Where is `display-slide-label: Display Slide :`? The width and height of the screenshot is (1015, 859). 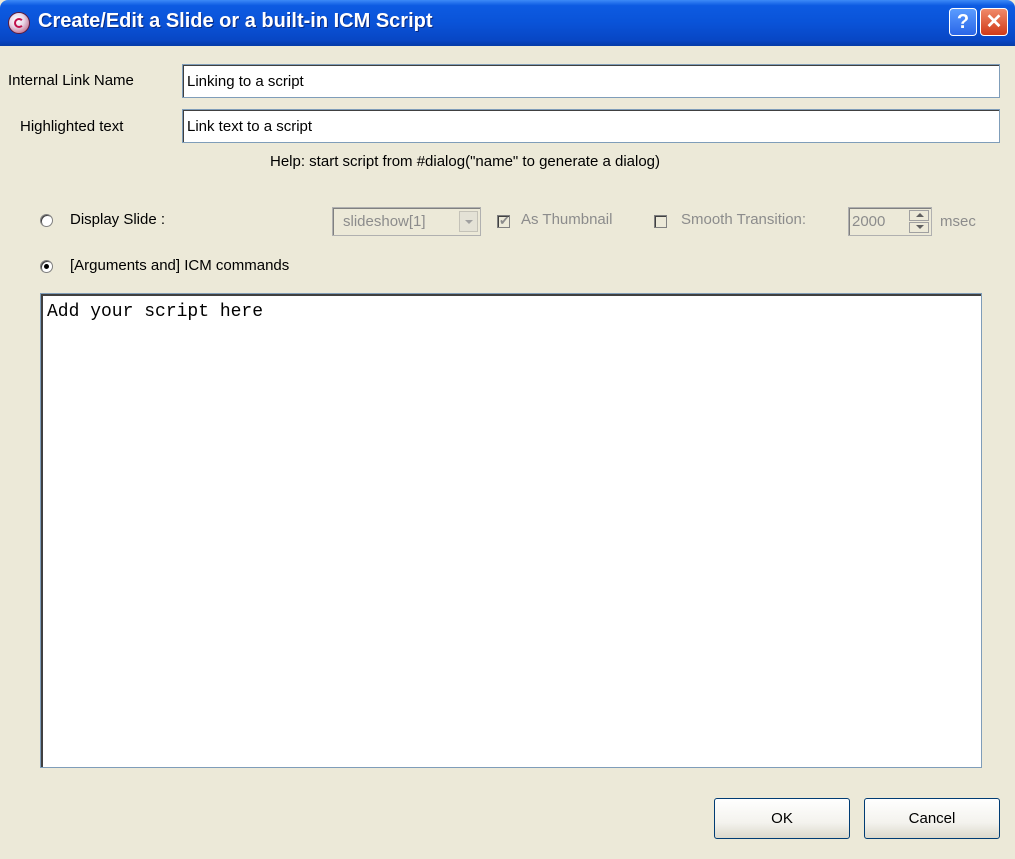 display-slide-label: Display Slide : is located at coordinates (118, 219).